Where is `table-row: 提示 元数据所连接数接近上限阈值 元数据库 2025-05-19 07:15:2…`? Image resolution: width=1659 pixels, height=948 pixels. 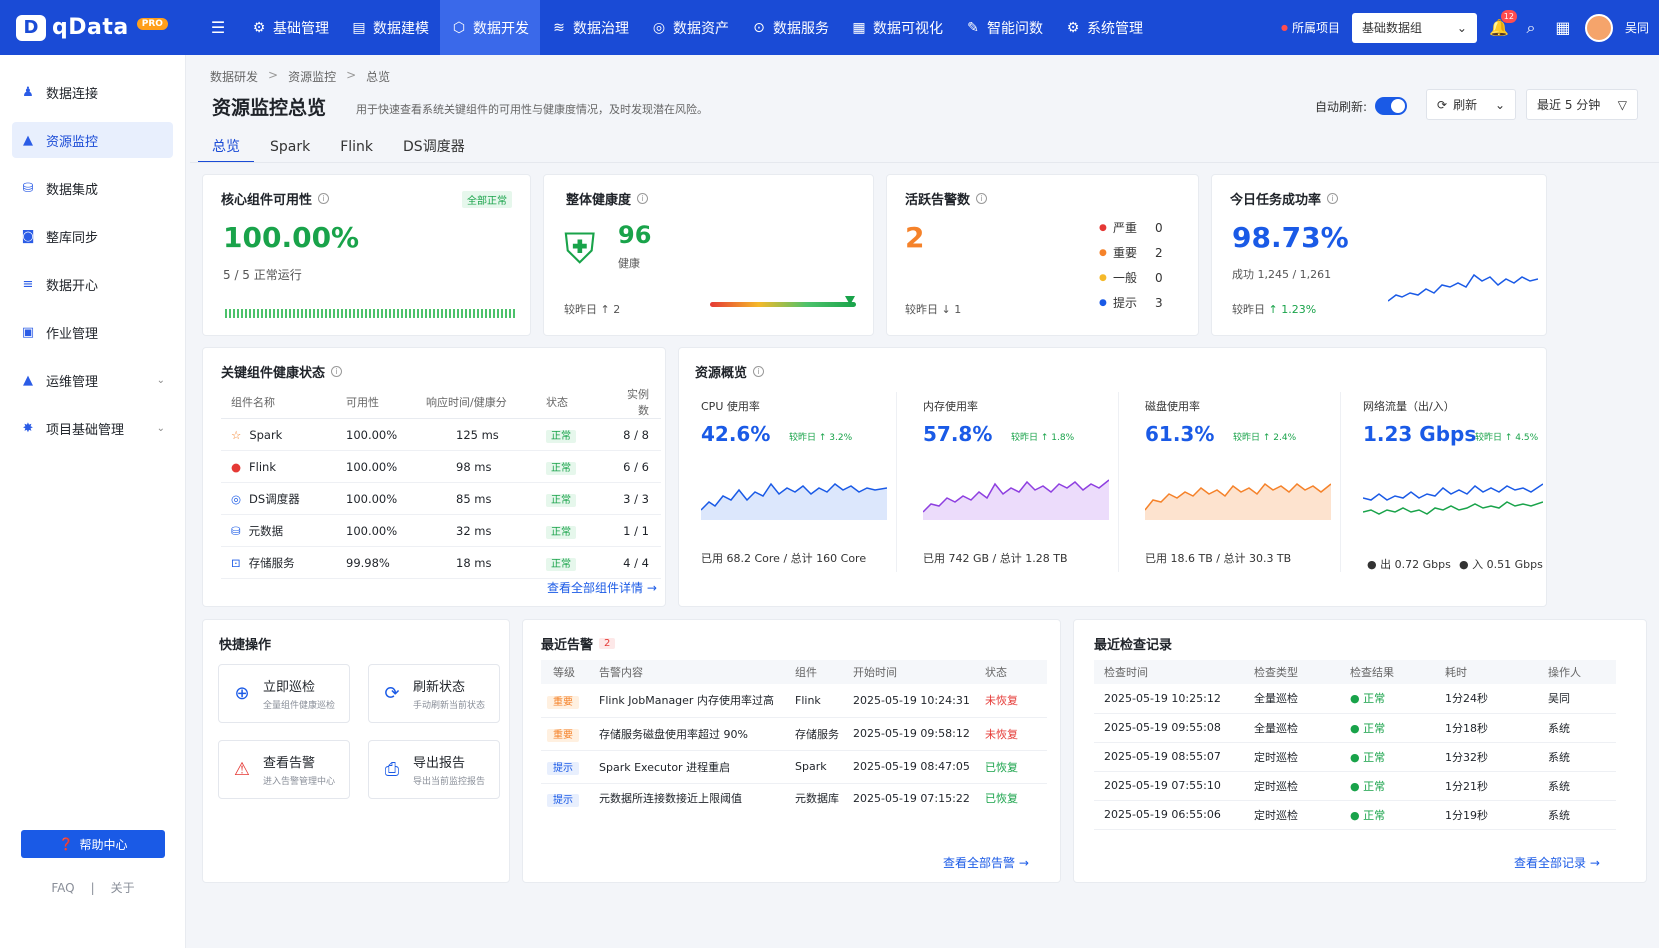
table-row: 提示 元数据所连接数接近上限阈值 元数据库 2025-05-19 07:15:2… is located at coordinates (794, 798).